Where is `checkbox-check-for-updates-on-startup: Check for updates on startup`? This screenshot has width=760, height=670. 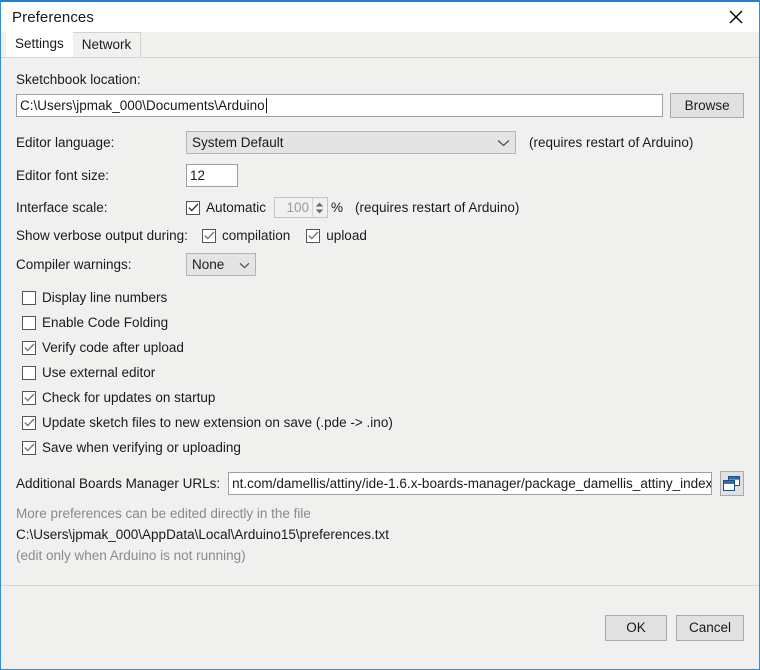
checkbox-check-for-updates-on-startup: Check for updates on startup is located at coordinates (383, 397).